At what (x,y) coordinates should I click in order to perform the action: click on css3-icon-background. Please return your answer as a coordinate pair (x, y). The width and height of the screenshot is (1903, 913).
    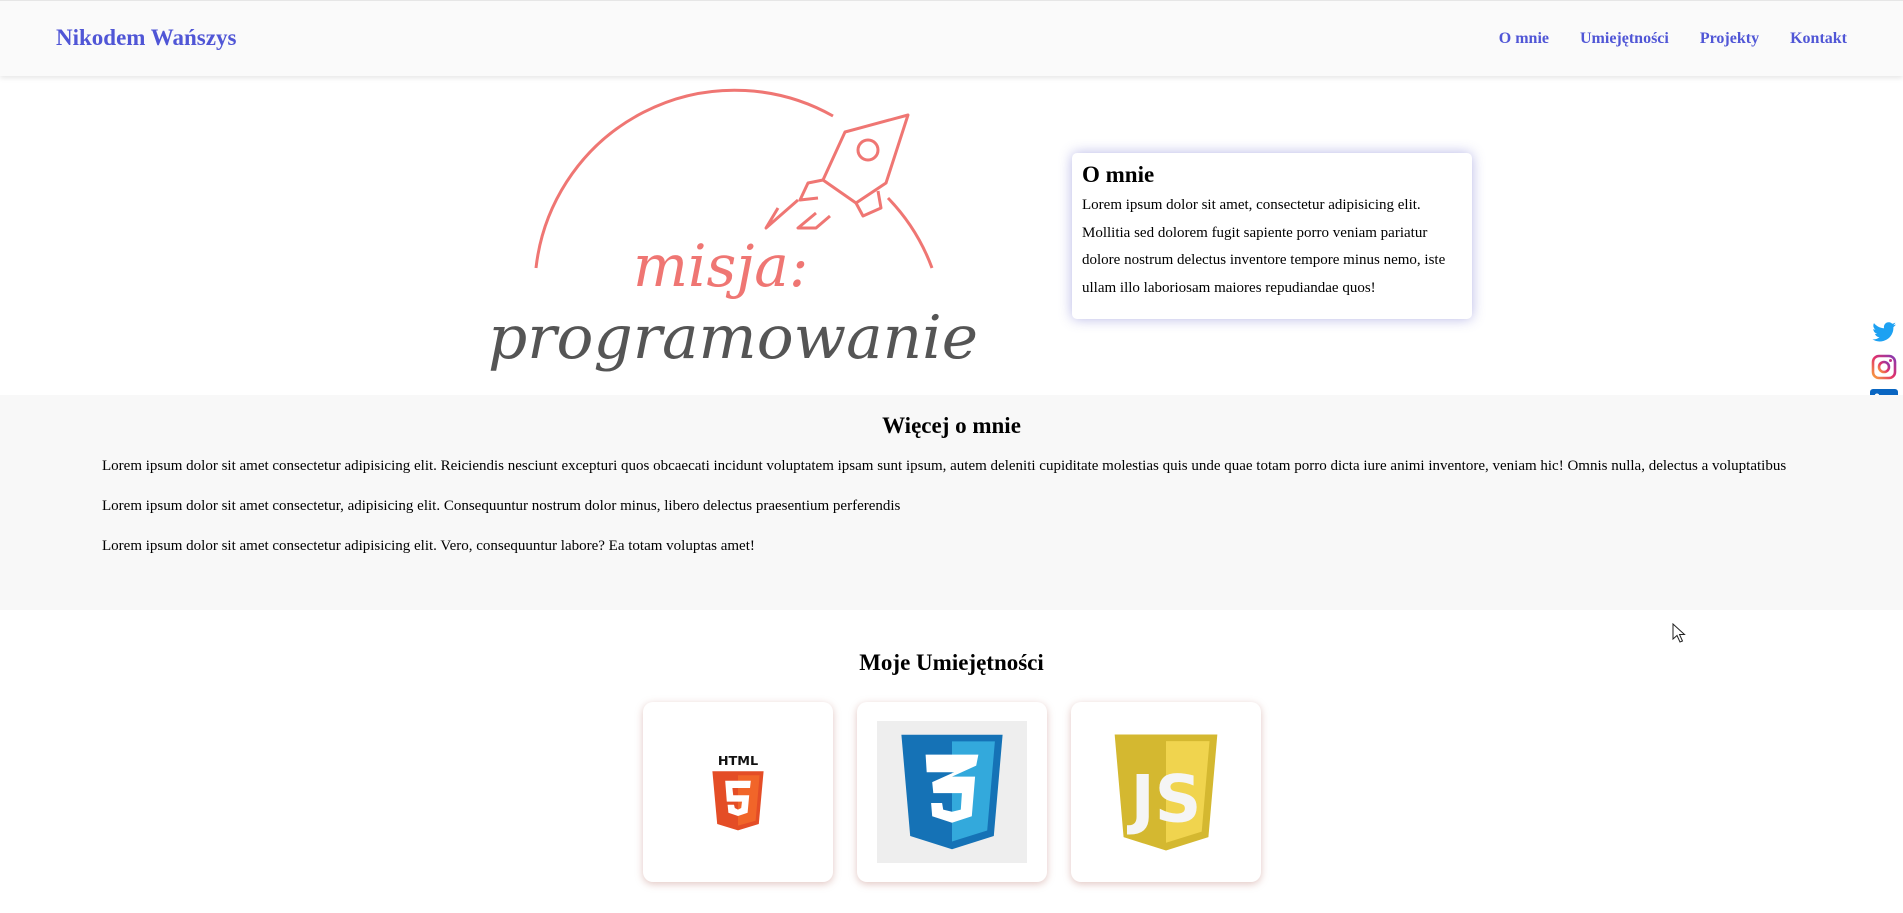
    Looking at the image, I should click on (952, 792).